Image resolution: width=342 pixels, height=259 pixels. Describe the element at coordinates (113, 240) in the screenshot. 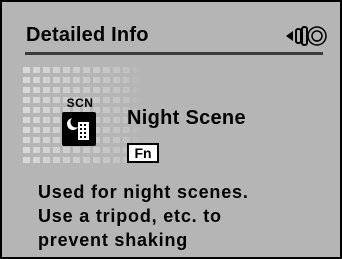

I see `description-line: prevent shaking` at that location.